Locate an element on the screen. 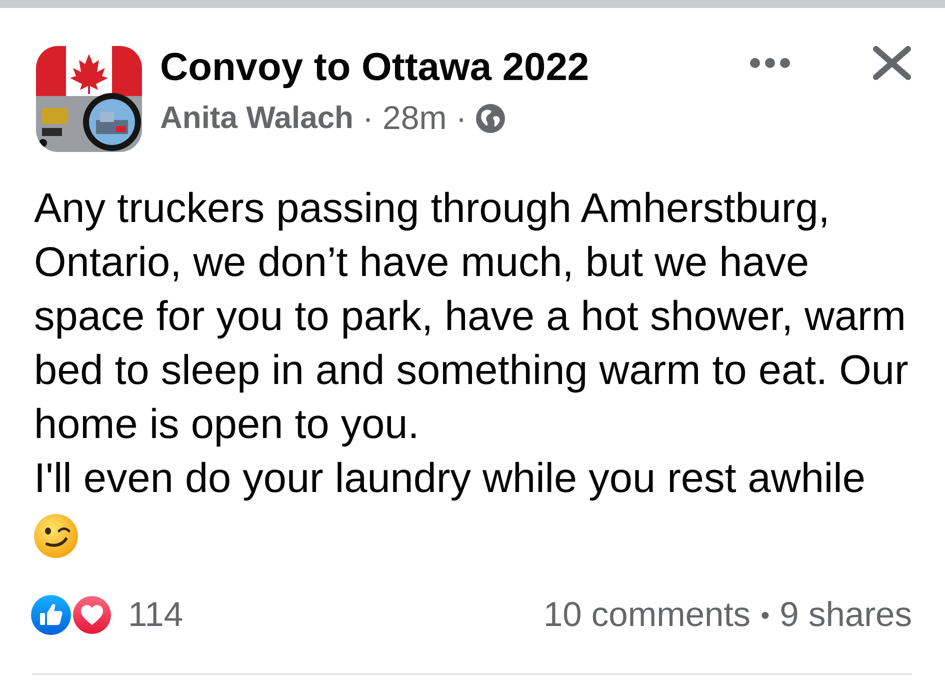 The width and height of the screenshot is (945, 693). more-button is located at coordinates (770, 63).